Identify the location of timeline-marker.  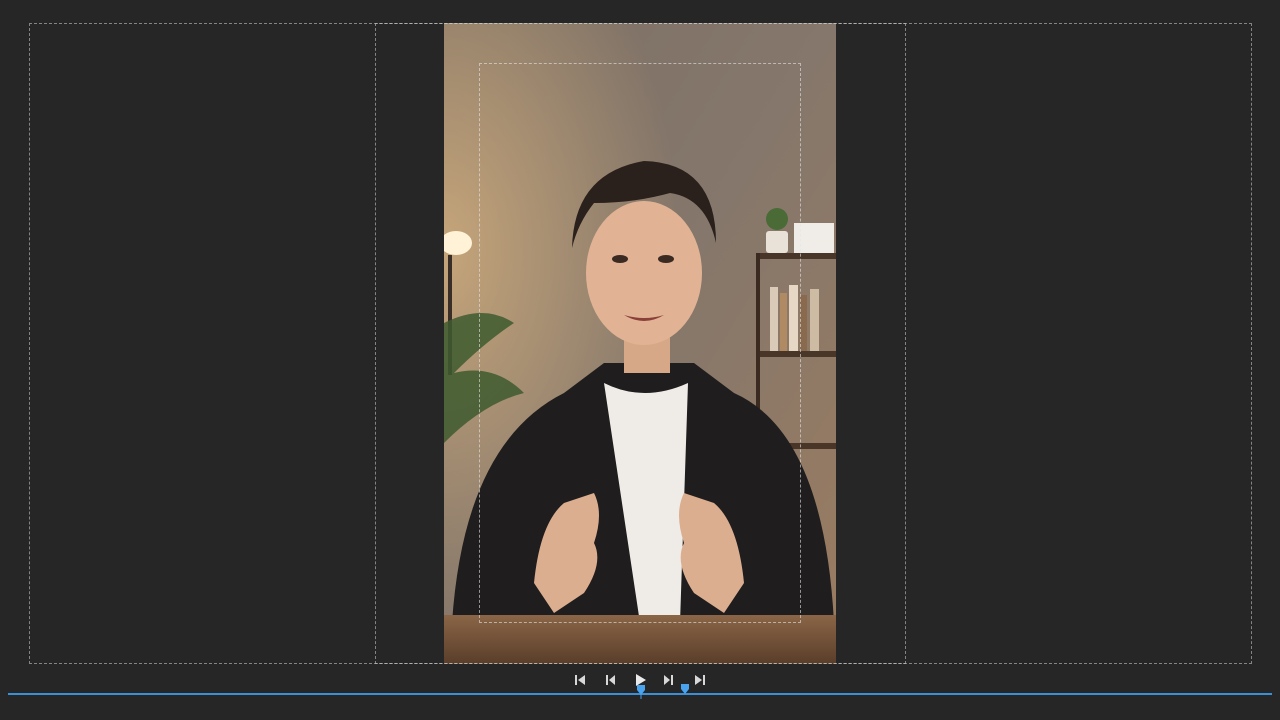
(685, 689).